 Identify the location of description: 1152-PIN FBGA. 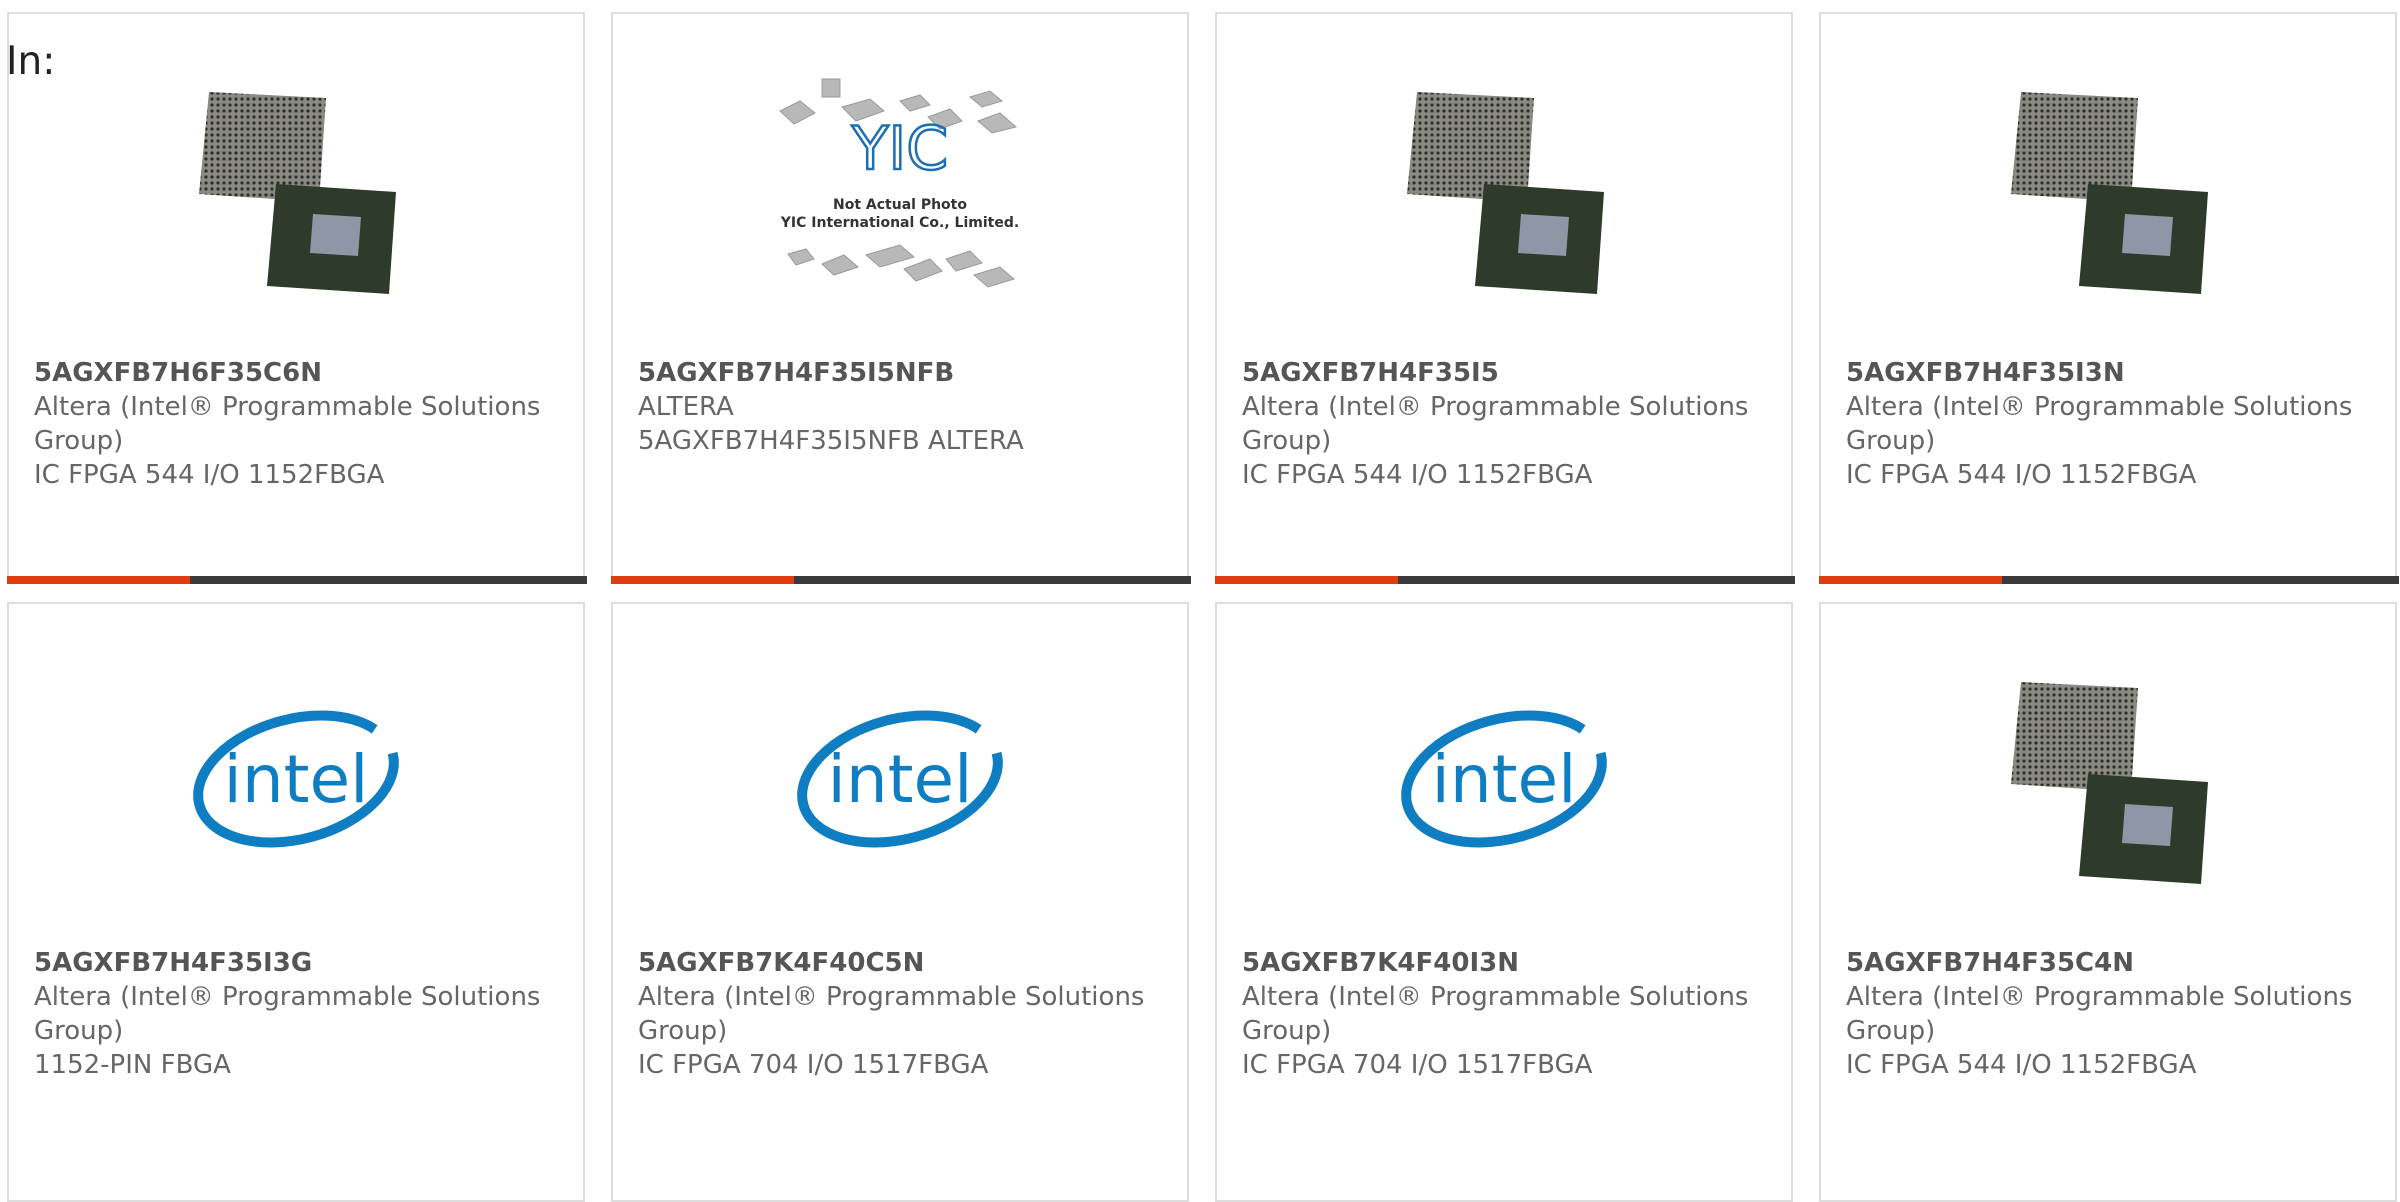
(132, 1065).